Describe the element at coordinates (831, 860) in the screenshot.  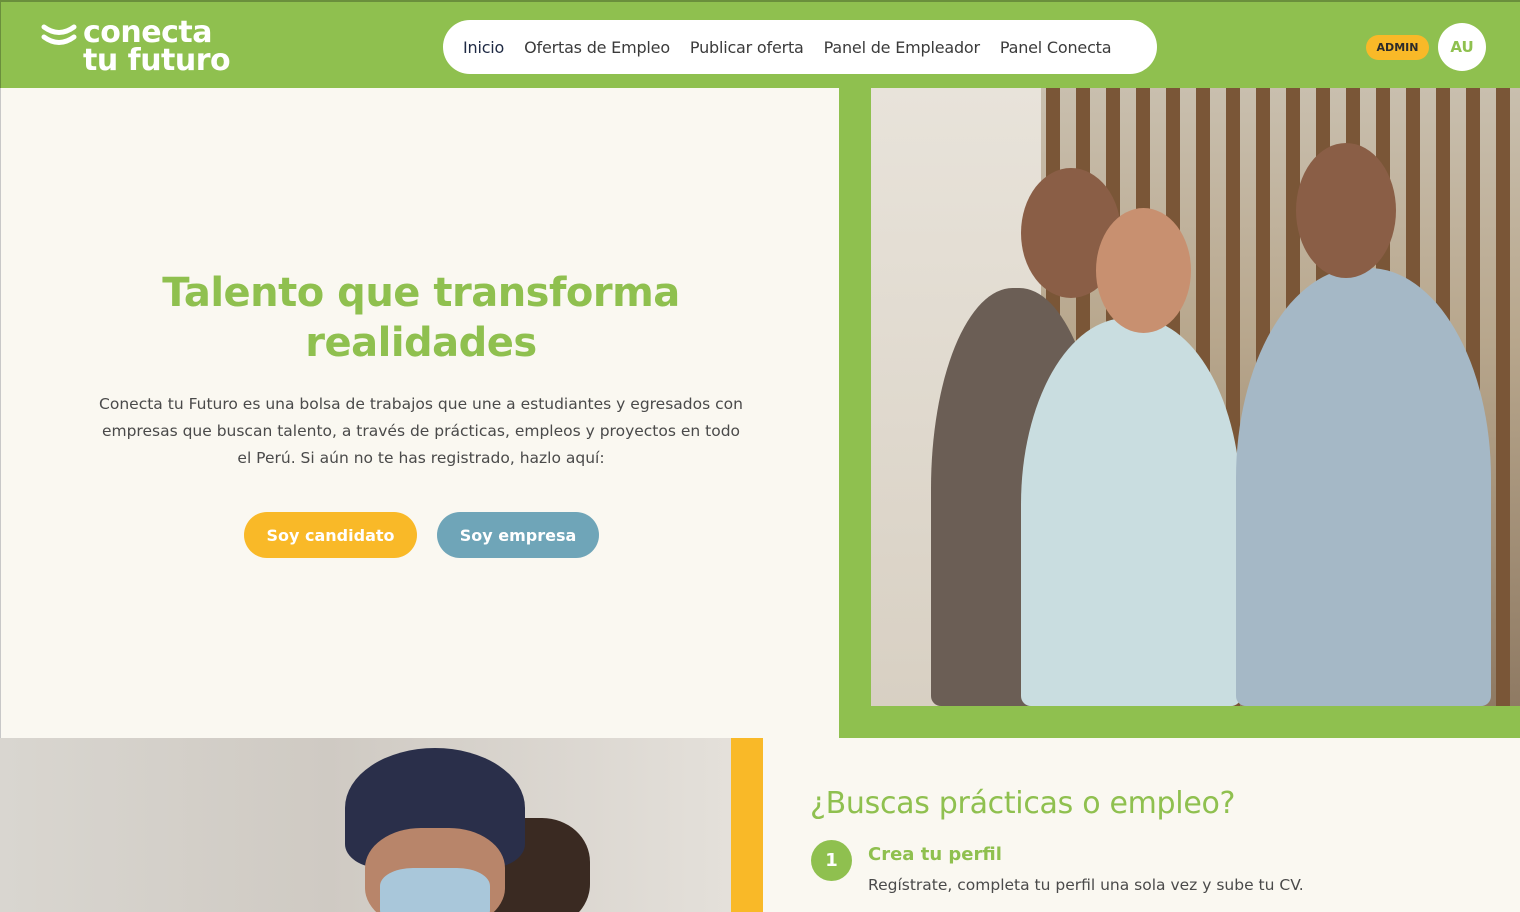
I see `step-number-badge: 1` at that location.